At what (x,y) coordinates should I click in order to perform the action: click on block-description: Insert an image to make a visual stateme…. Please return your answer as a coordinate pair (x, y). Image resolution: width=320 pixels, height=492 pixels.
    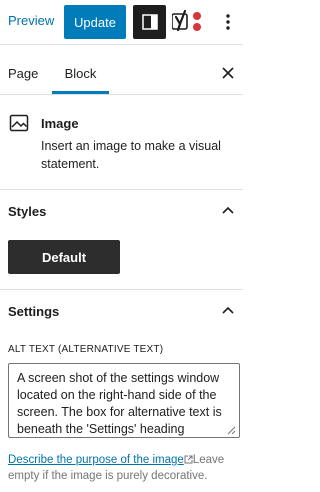
    Looking at the image, I should click on (131, 155).